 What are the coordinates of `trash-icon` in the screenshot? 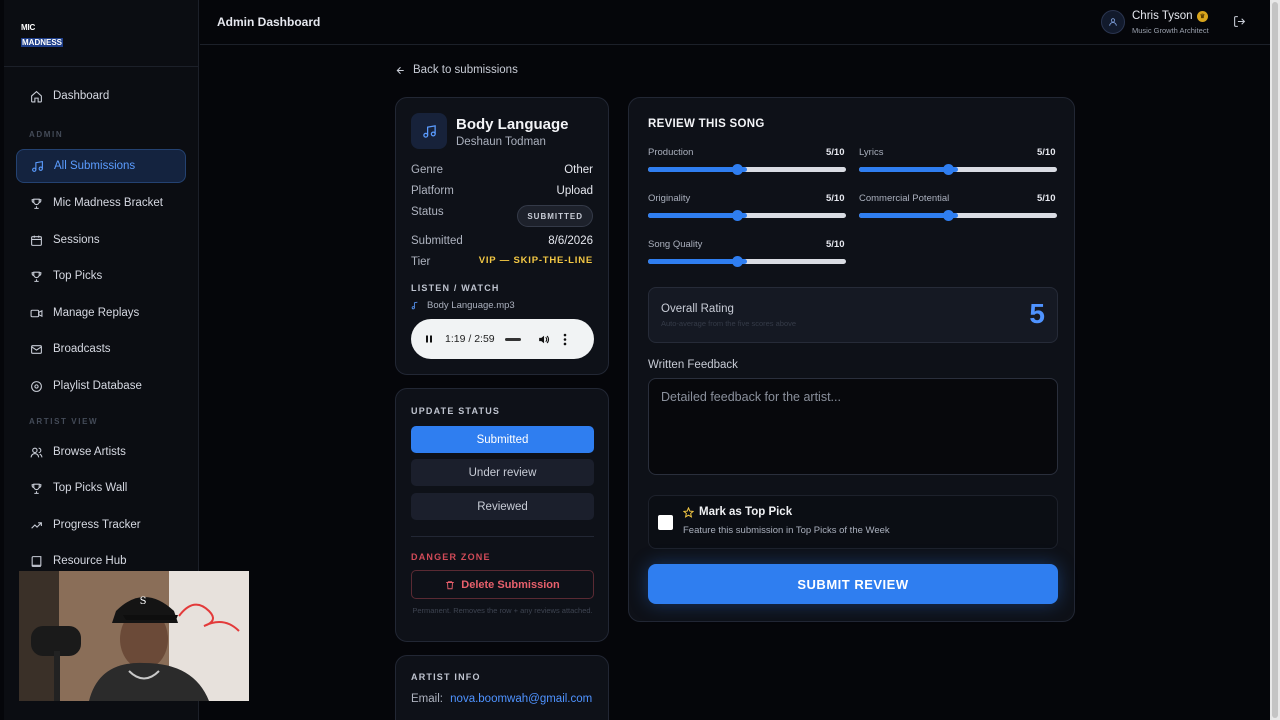 It's located at (450, 584).